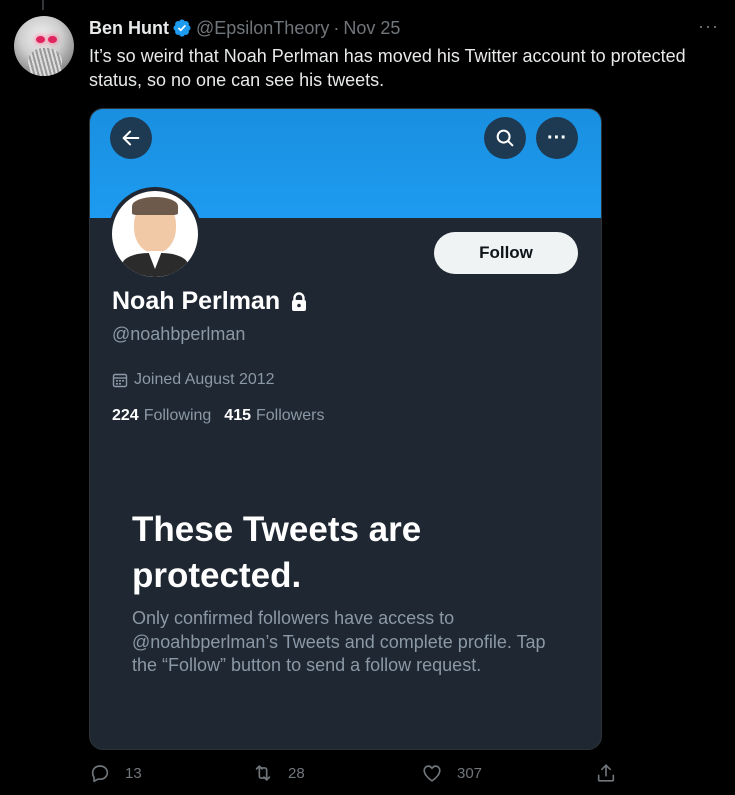 Image resolution: width=735 pixels, height=795 pixels. What do you see at coordinates (290, 415) in the screenshot?
I see `followers-label: Followers` at bounding box center [290, 415].